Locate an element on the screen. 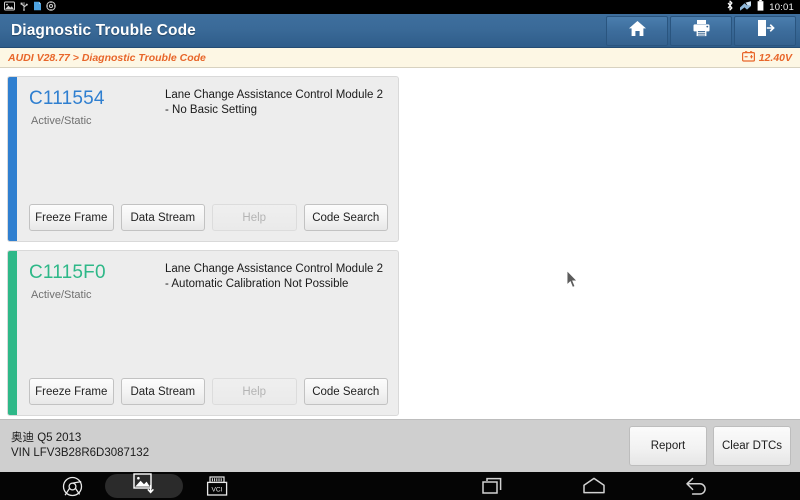 The width and height of the screenshot is (800, 500). android-status-bar: 10:01 is located at coordinates (400, 7).